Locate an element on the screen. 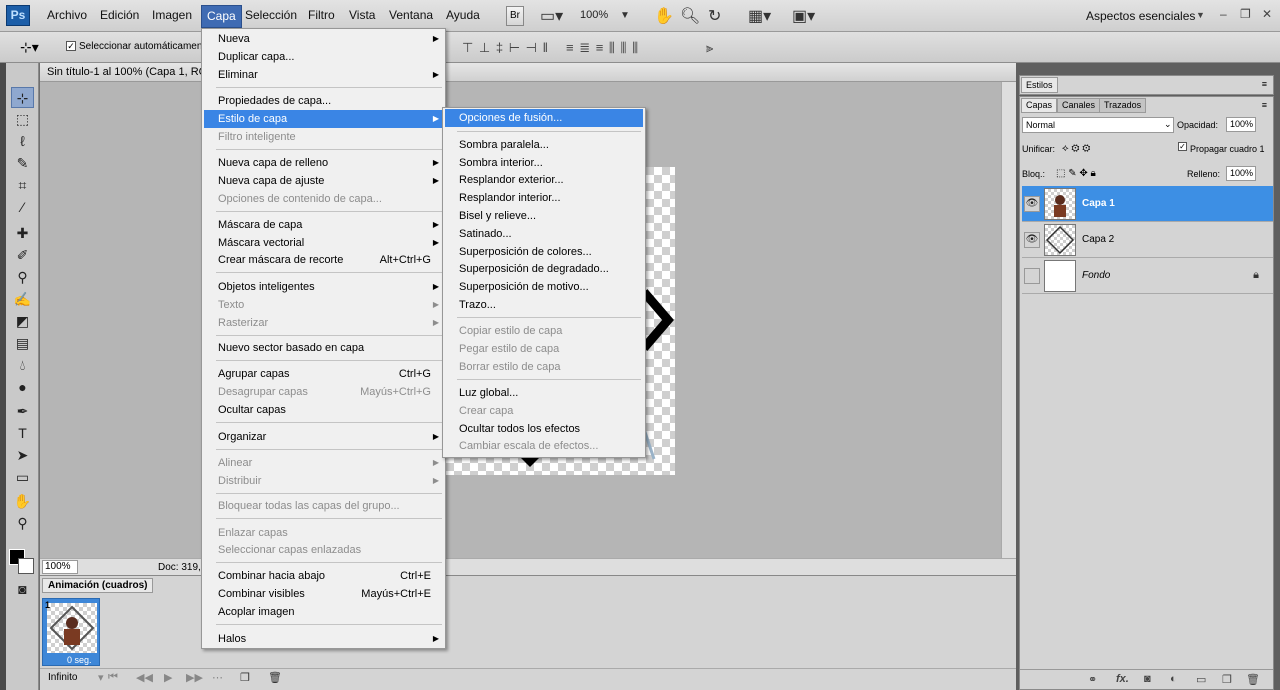  new-layer-icon: ❐ is located at coordinates (1227, 679).